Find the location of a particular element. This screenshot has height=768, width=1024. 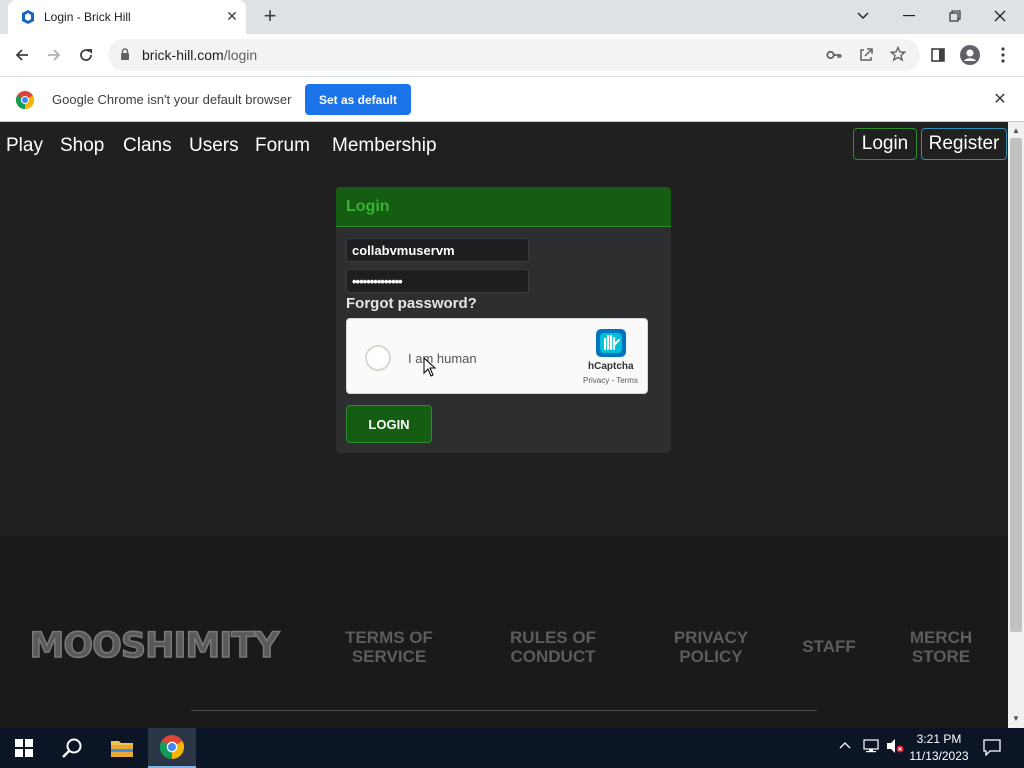

footer-divider is located at coordinates (504, 710).